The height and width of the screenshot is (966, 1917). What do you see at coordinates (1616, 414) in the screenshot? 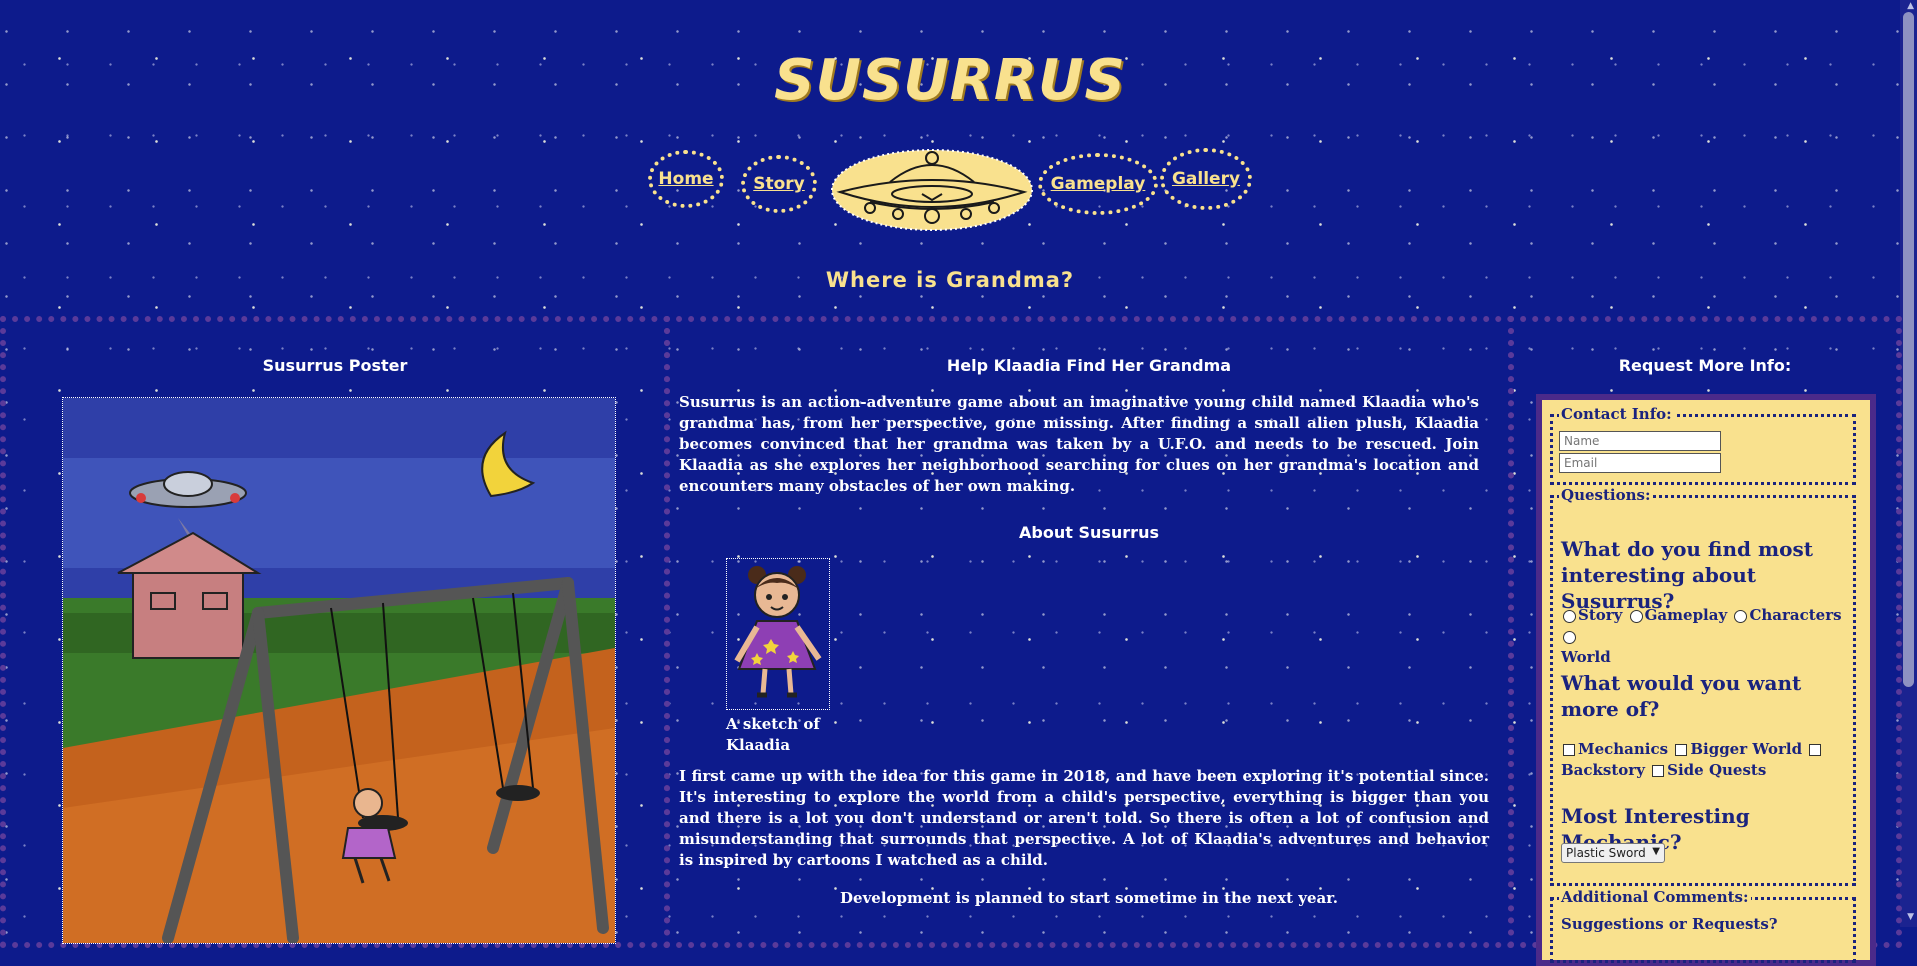
I see `contact-legend: Contact Info:` at bounding box center [1616, 414].